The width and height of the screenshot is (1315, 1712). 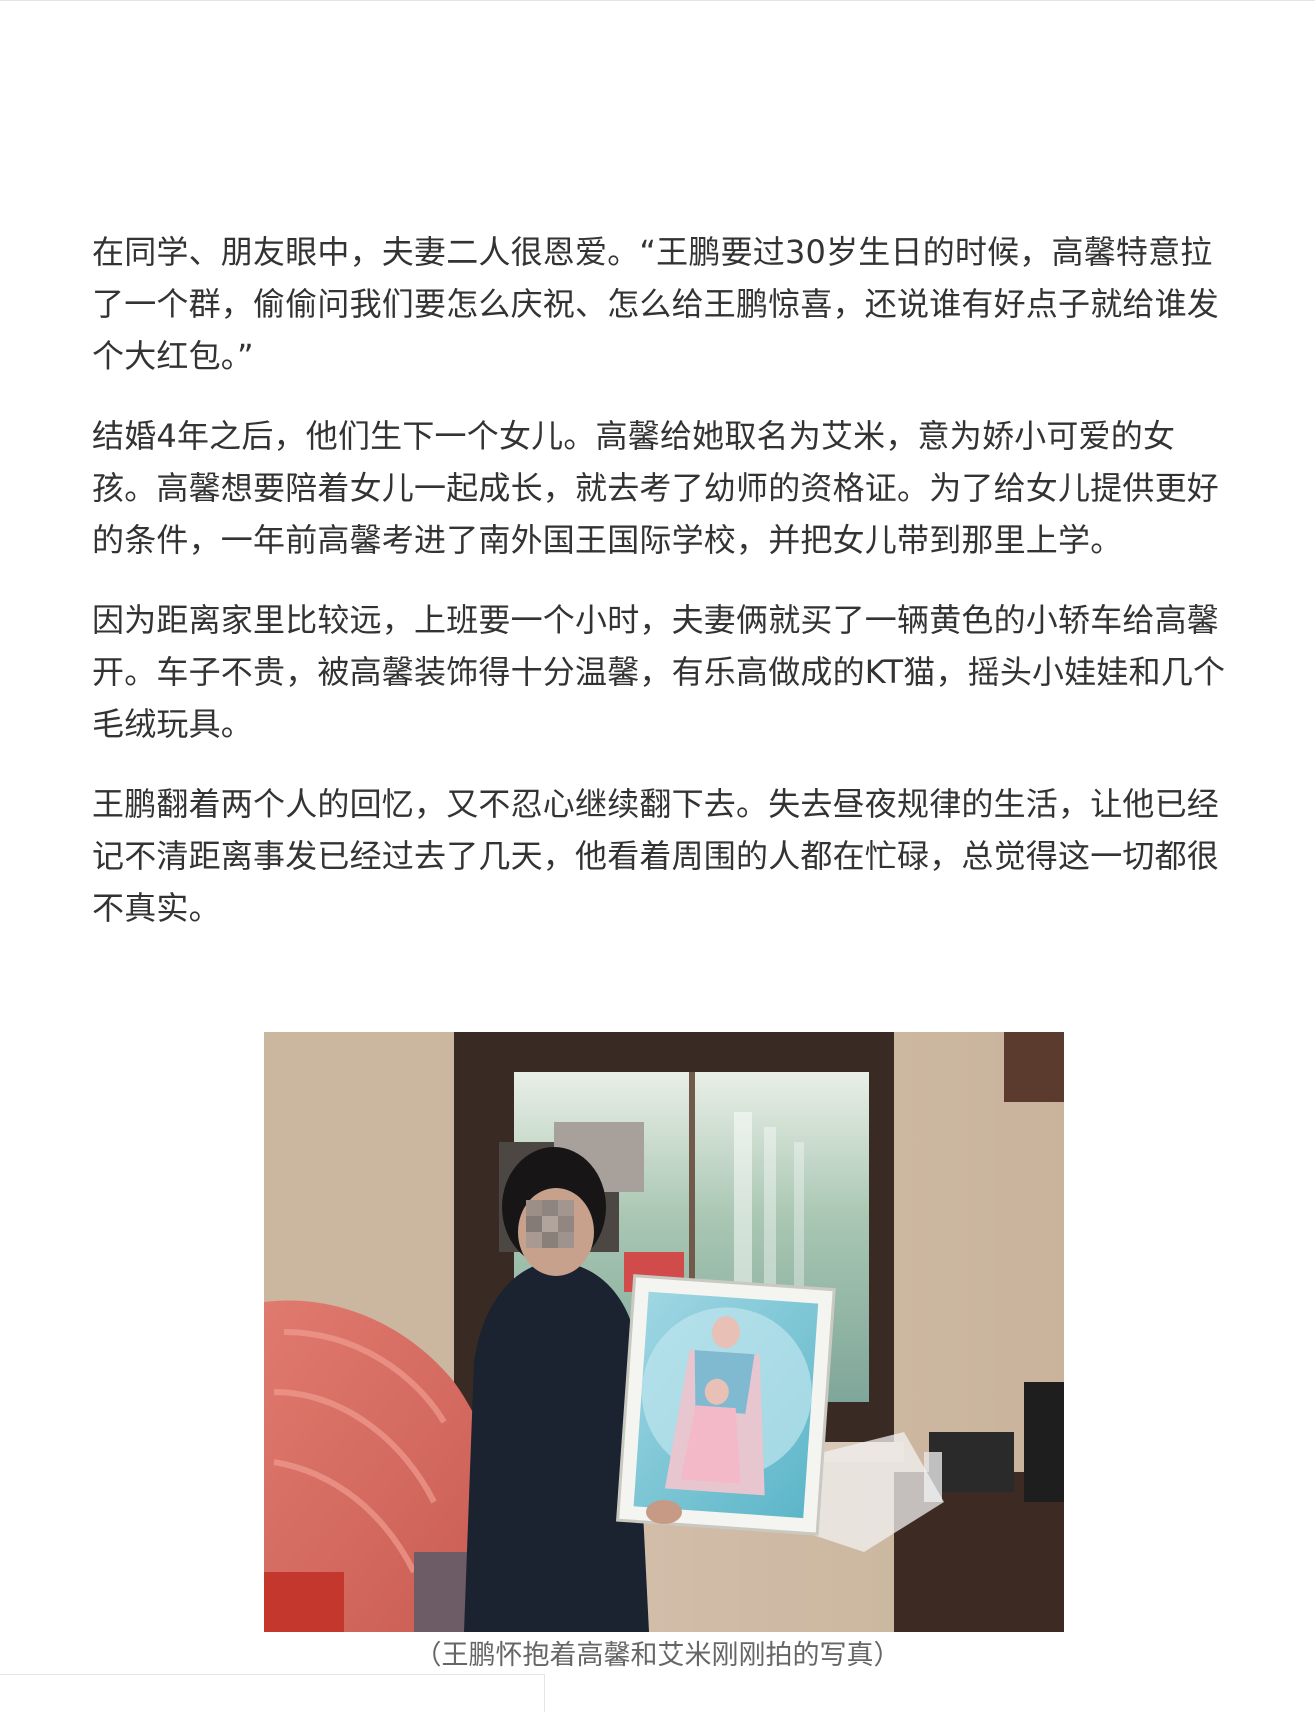 I want to click on photo-caption: （王鹏怀抱着高馨和艾米刚刚拍的写真）, so click(x=657, y=1655).